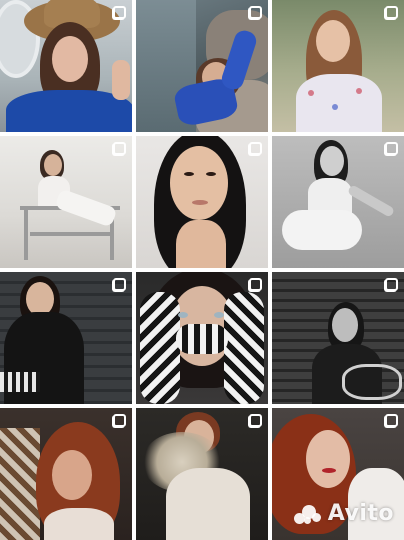 This screenshot has width=404, height=540. What do you see at coordinates (308, 514) in the screenshot?
I see `avito-logo-icon` at bounding box center [308, 514].